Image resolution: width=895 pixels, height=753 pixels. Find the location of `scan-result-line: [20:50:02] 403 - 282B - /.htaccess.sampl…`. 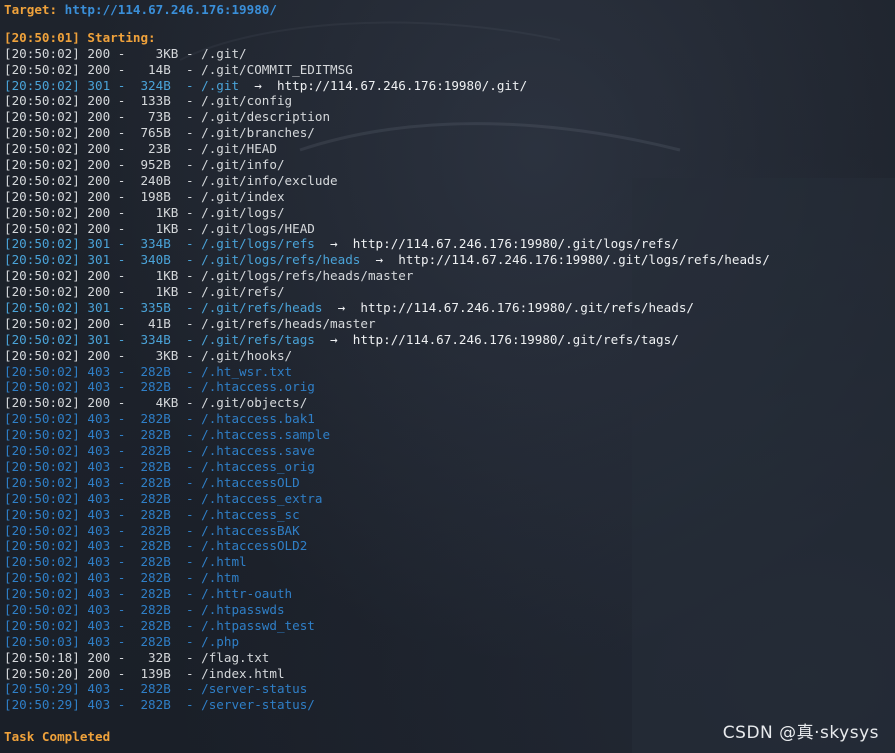

scan-result-line: [20:50:02] 403 - 282B - /.htaccess.sampl… is located at coordinates (167, 435).